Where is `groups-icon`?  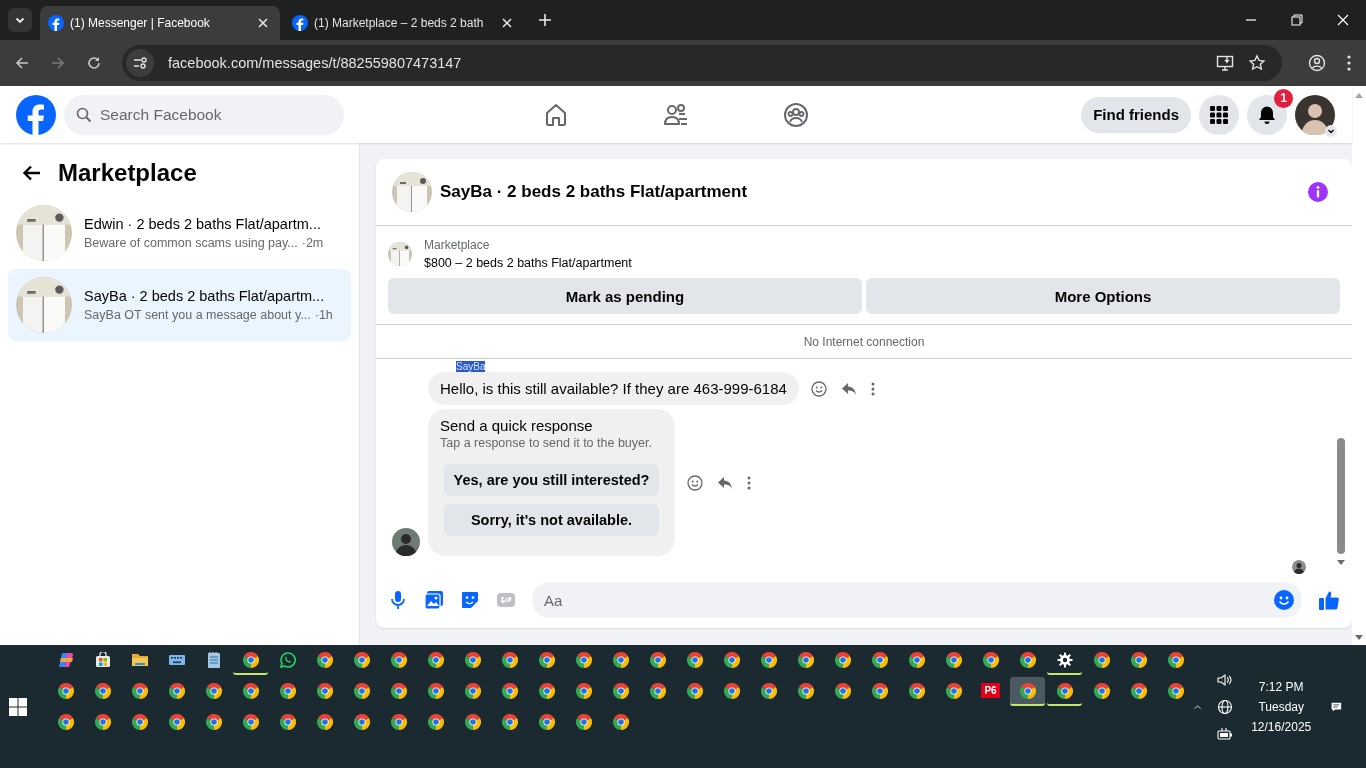
groups-icon is located at coordinates (795, 114).